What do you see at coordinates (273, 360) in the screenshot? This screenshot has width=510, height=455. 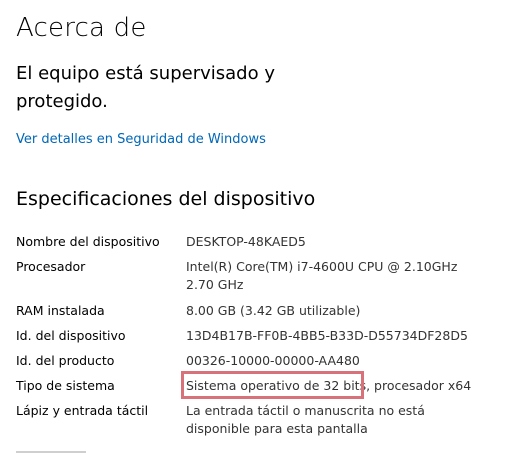 I see `spec-value: 00326-10000-00000-AA480` at bounding box center [273, 360].